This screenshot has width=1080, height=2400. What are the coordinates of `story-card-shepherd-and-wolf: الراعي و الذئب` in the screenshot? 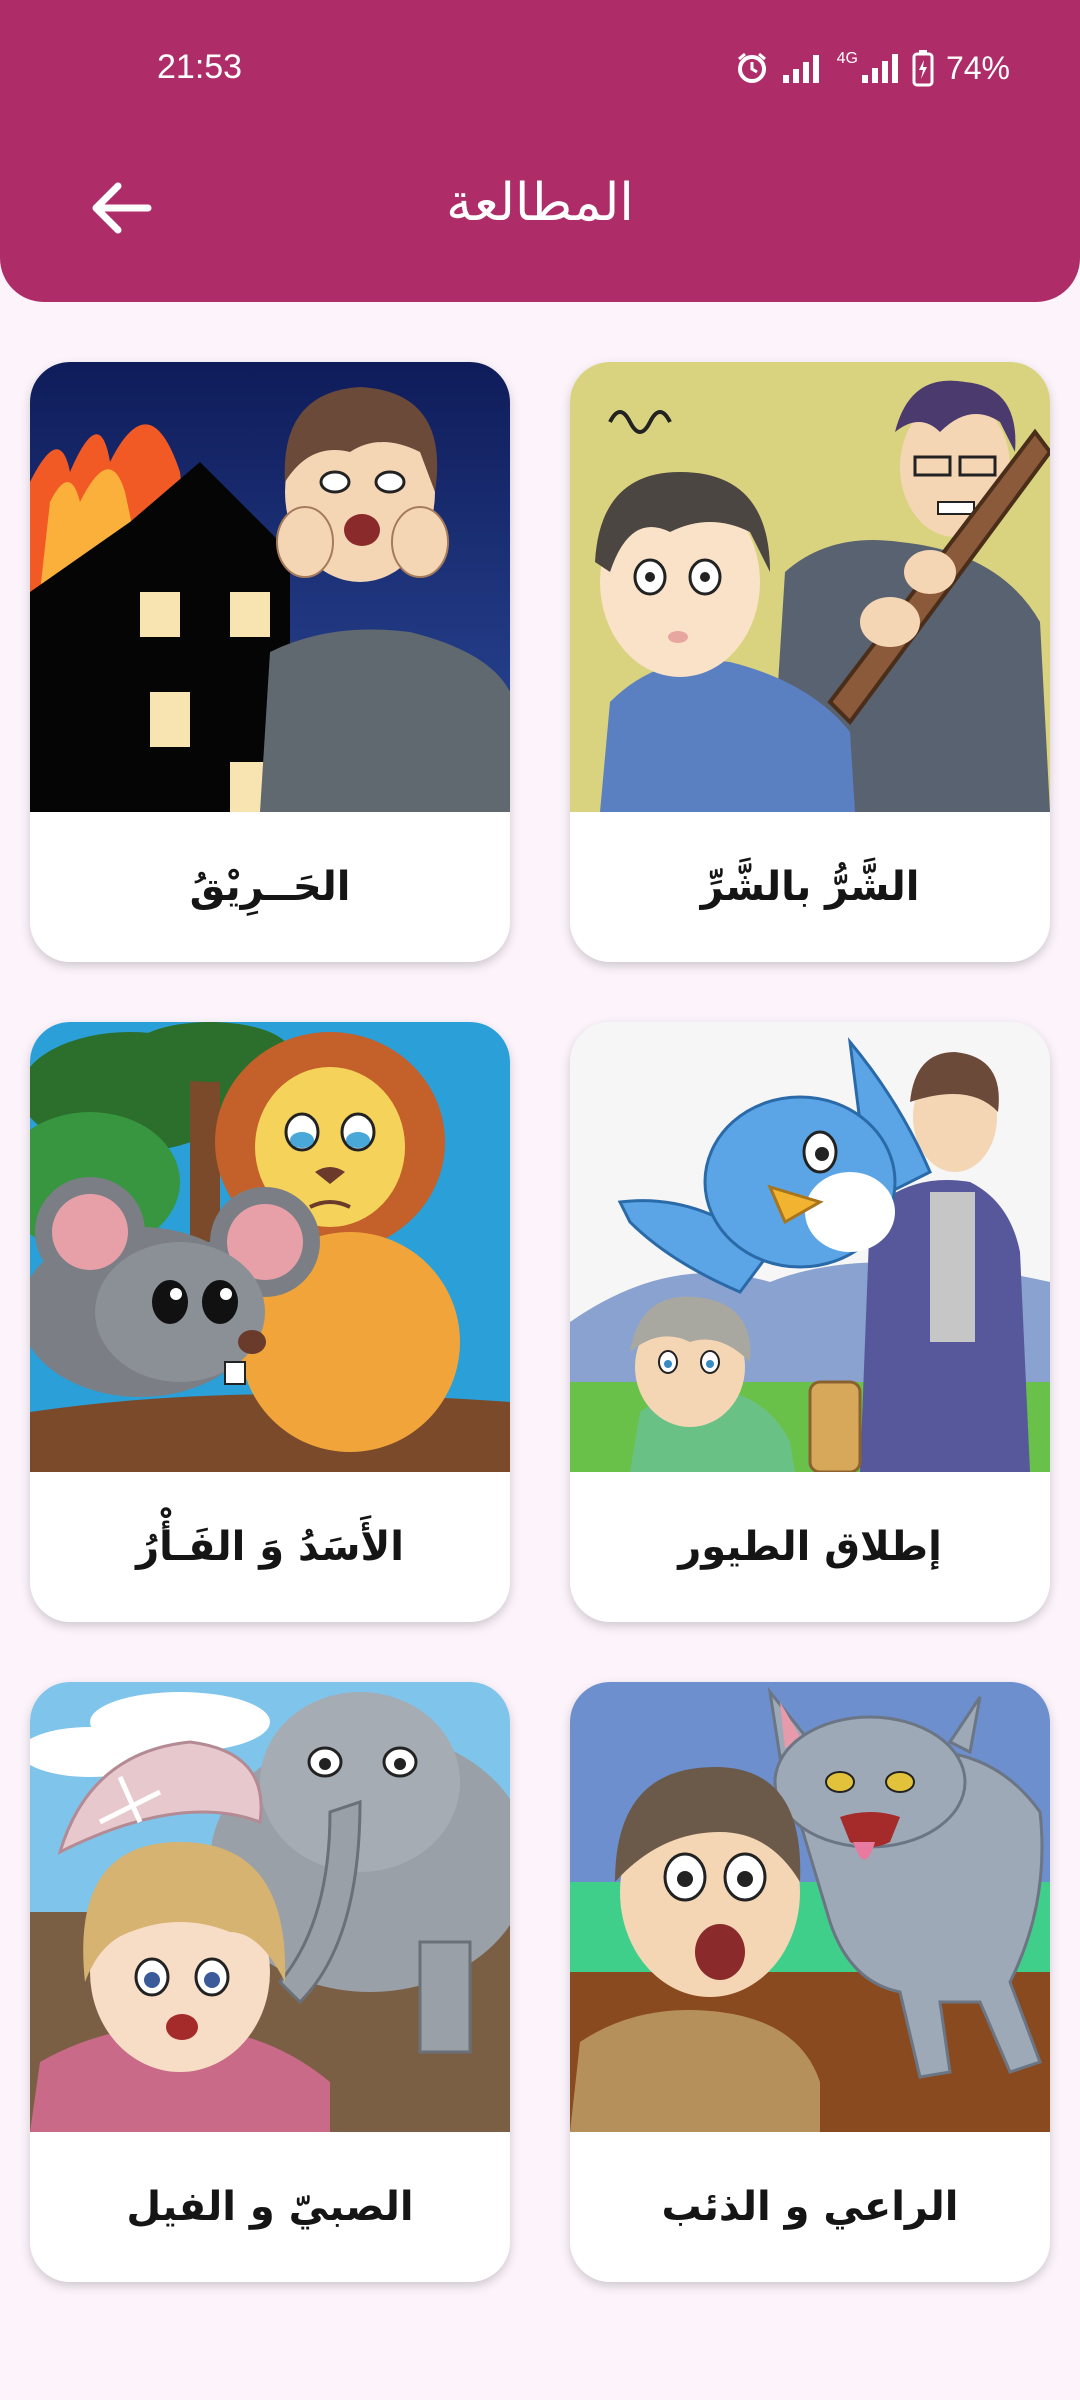 It's located at (810, 1982).